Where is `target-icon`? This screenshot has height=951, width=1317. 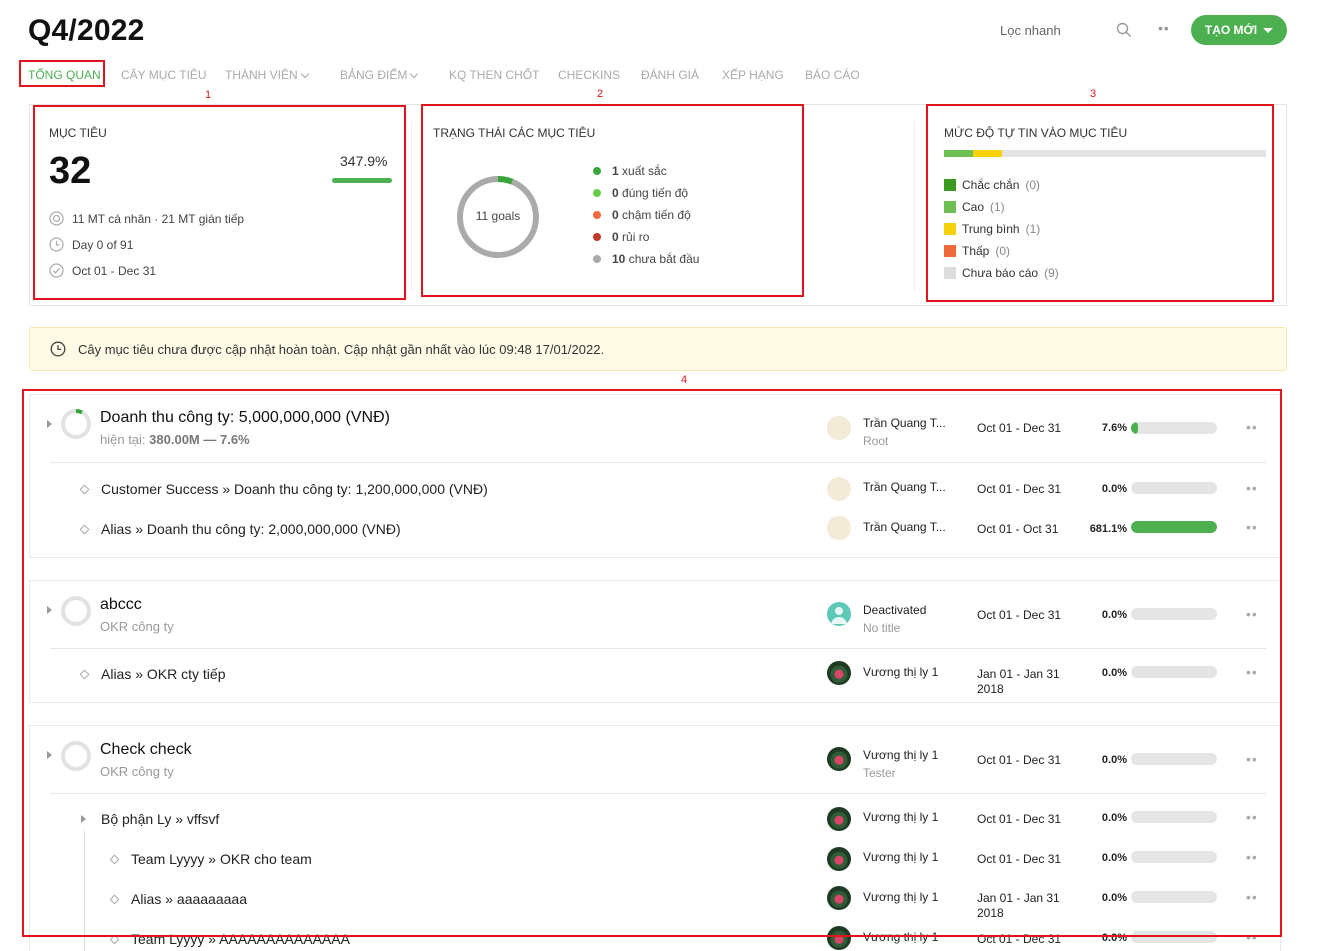
target-icon is located at coordinates (56, 218).